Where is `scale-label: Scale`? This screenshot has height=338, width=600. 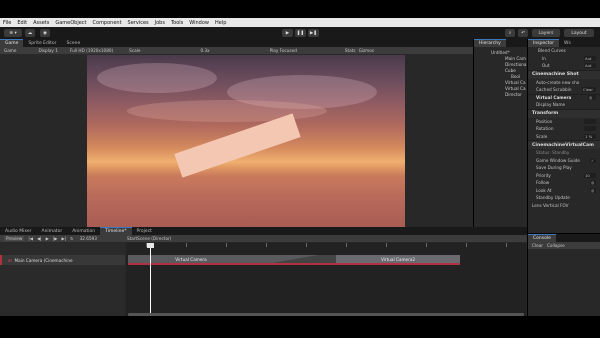
scale-label: Scale is located at coordinates (542, 136).